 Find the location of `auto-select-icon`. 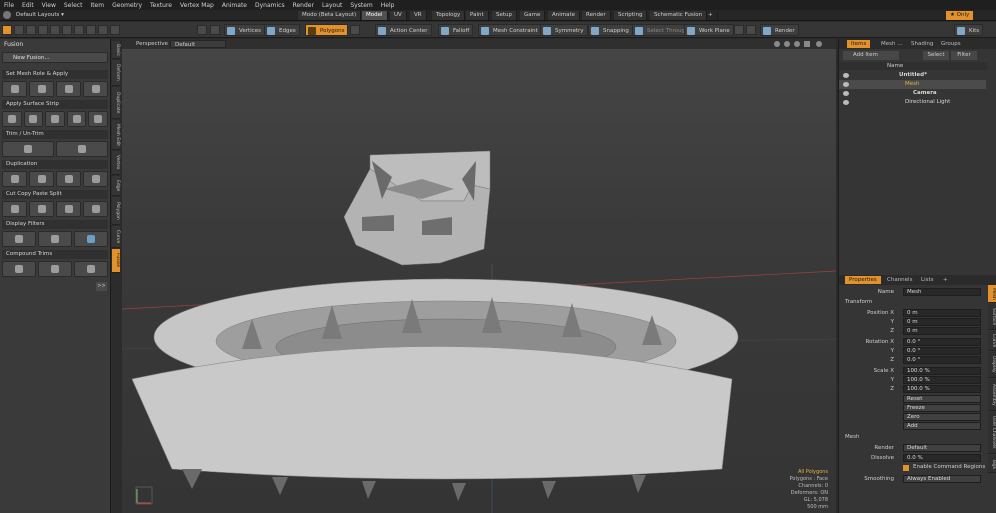

auto-select-icon is located at coordinates (202, 30).